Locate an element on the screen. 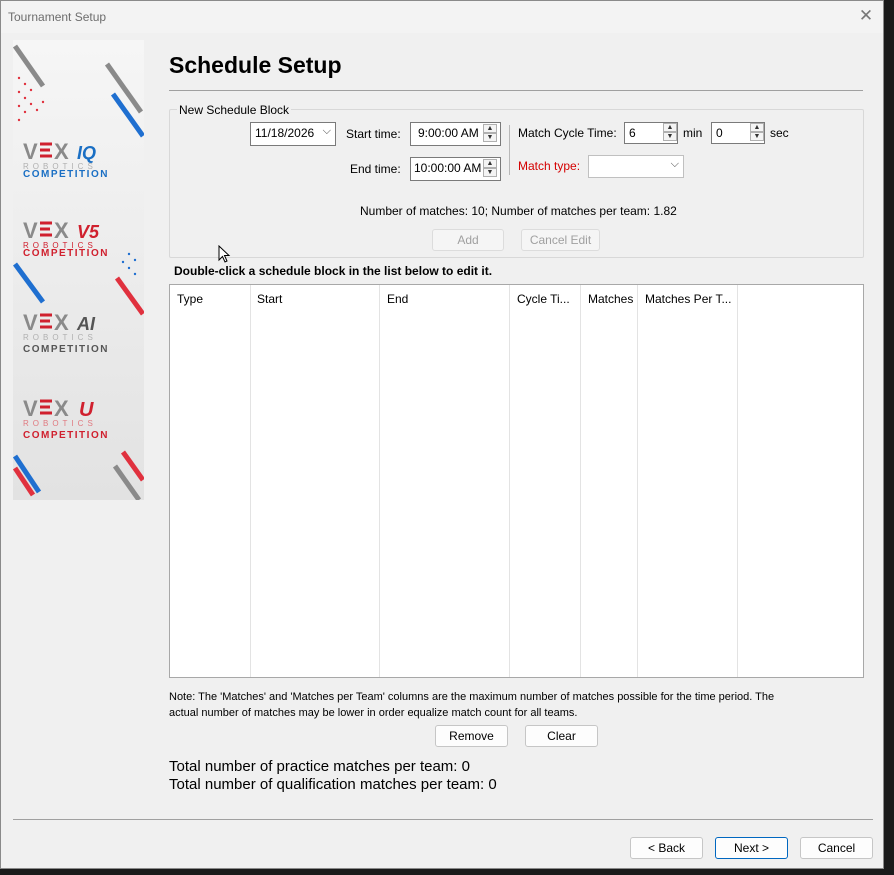  column-header: Start is located at coordinates (269, 299).